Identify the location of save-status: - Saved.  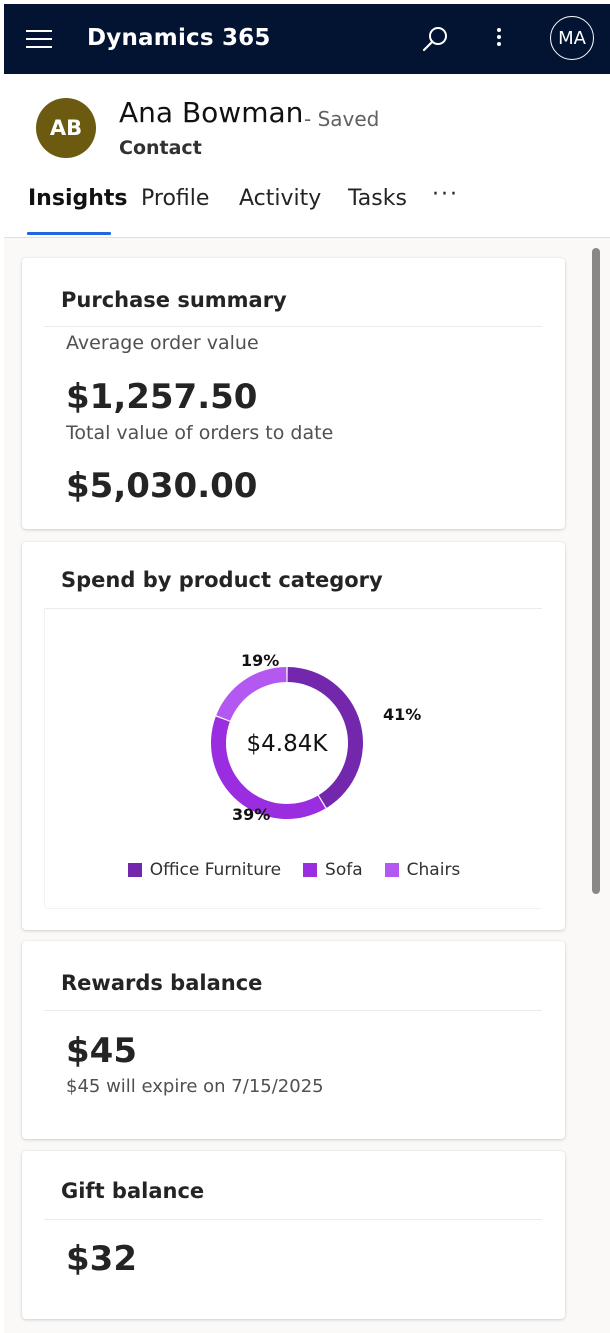
(342, 119).